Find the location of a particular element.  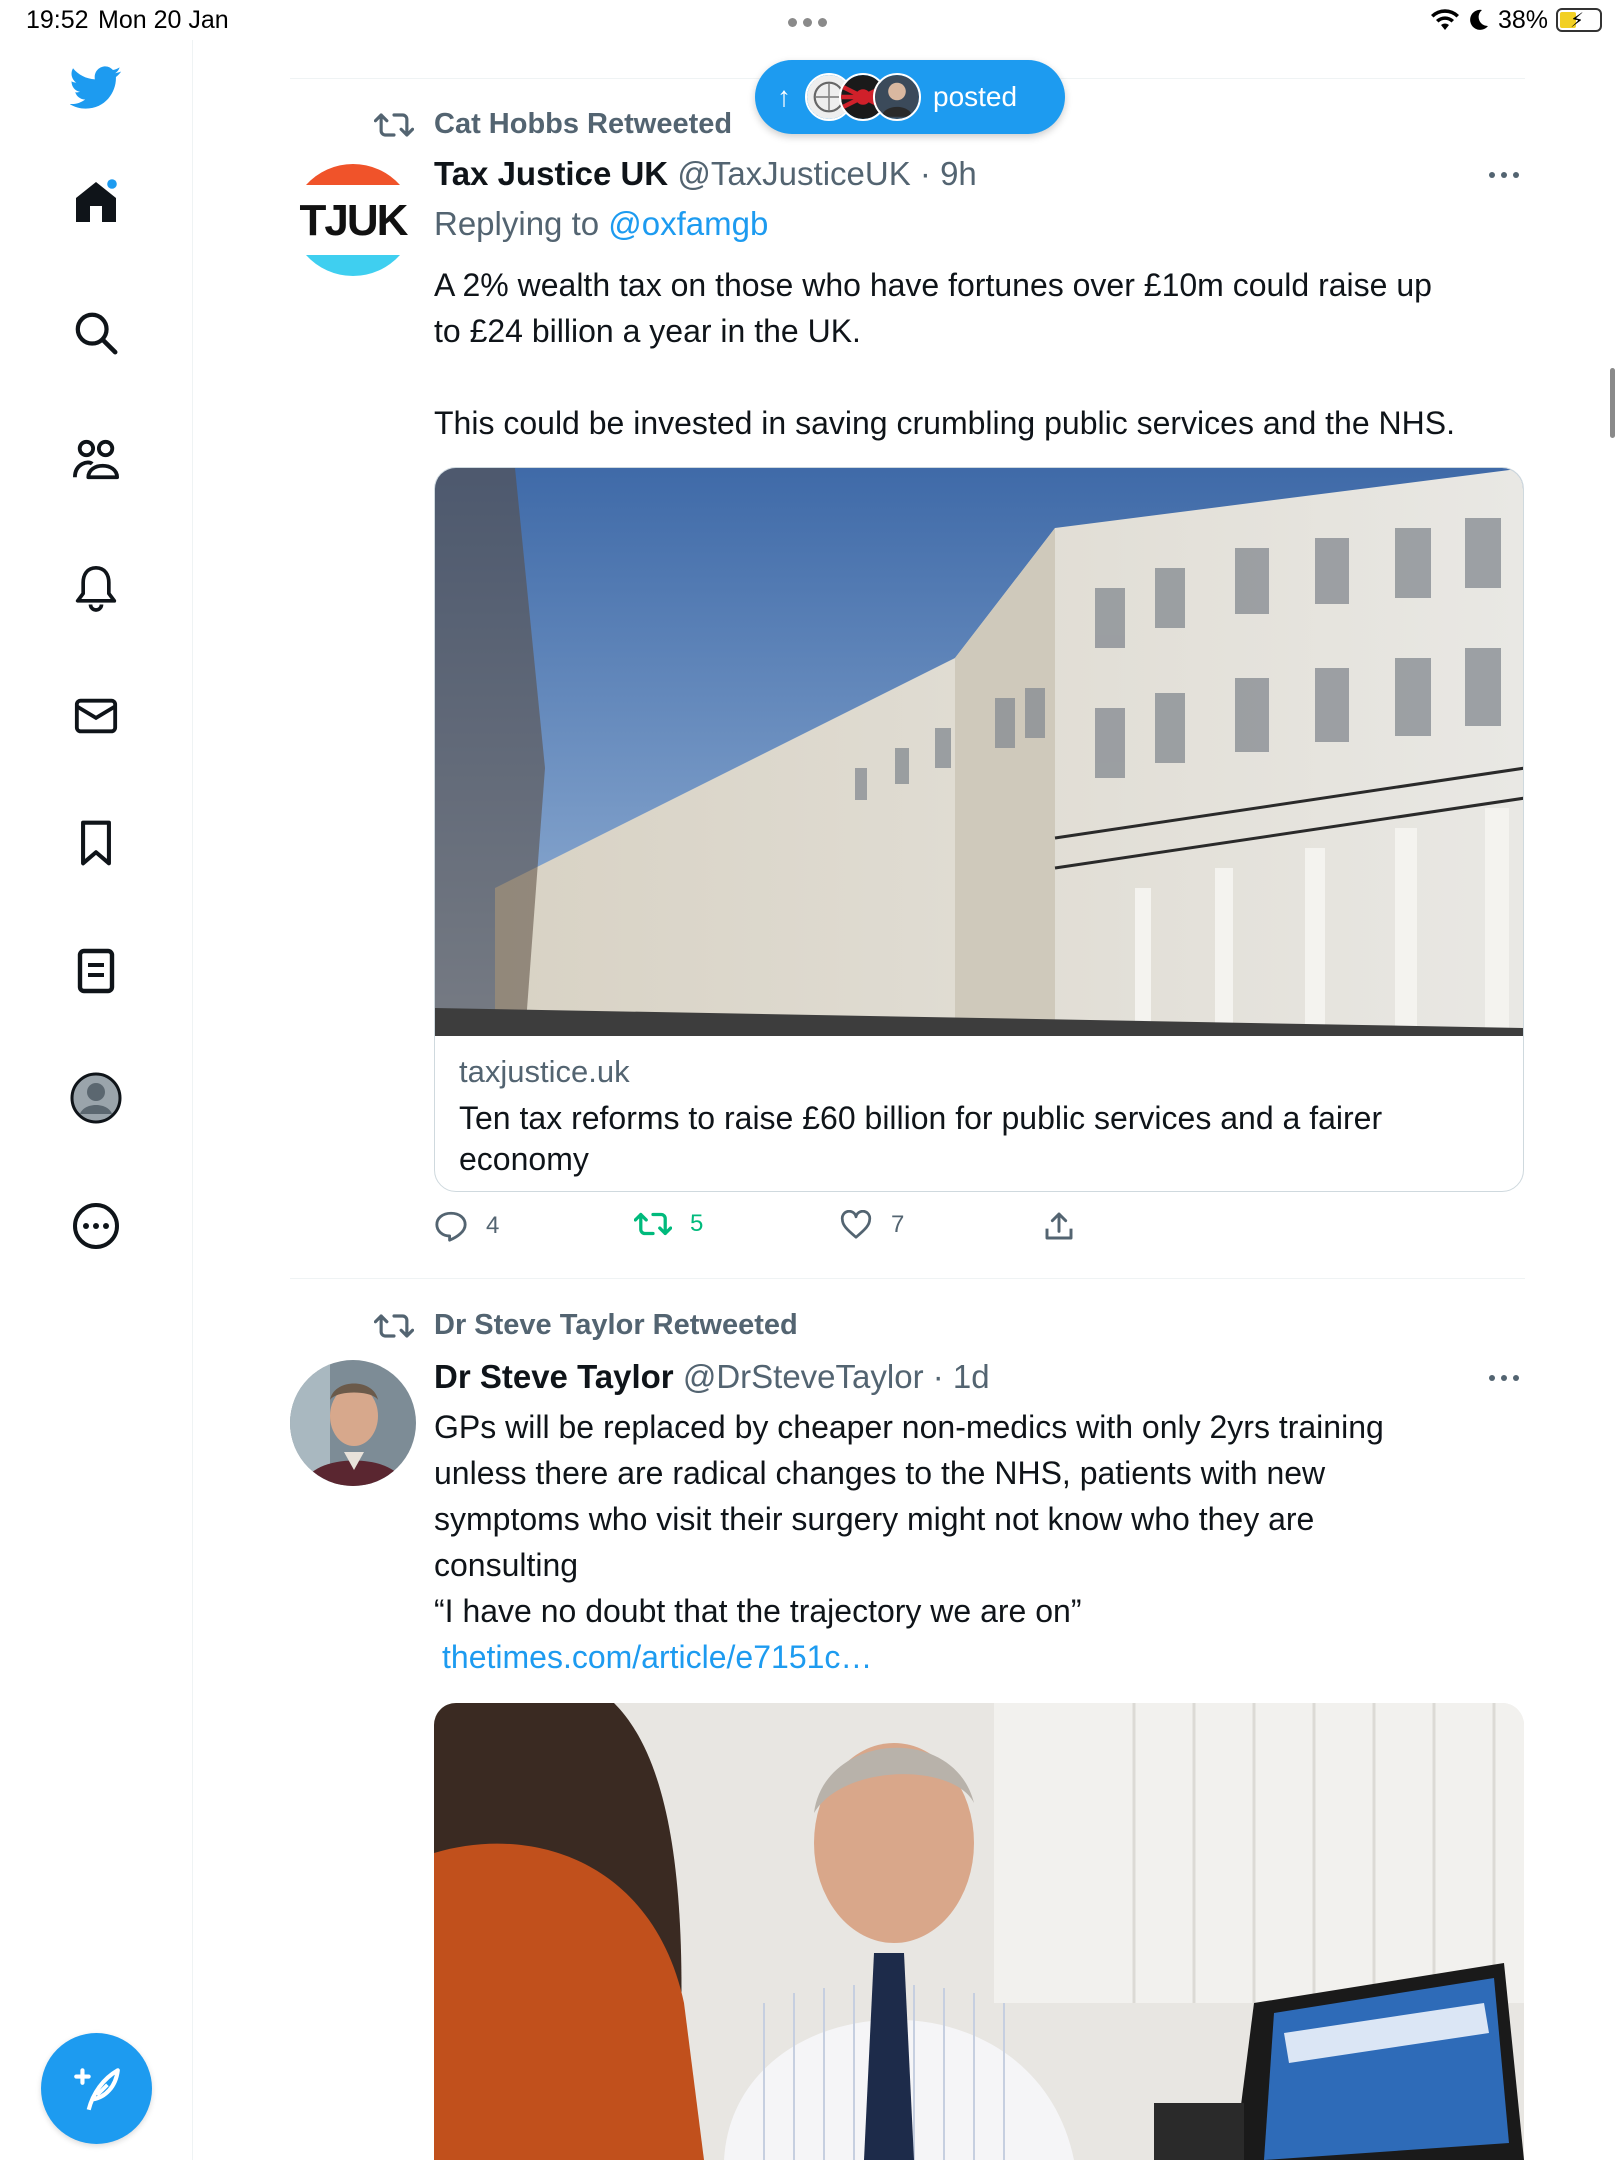

author-handle: @TaxJusticeUK is located at coordinates (793, 173).